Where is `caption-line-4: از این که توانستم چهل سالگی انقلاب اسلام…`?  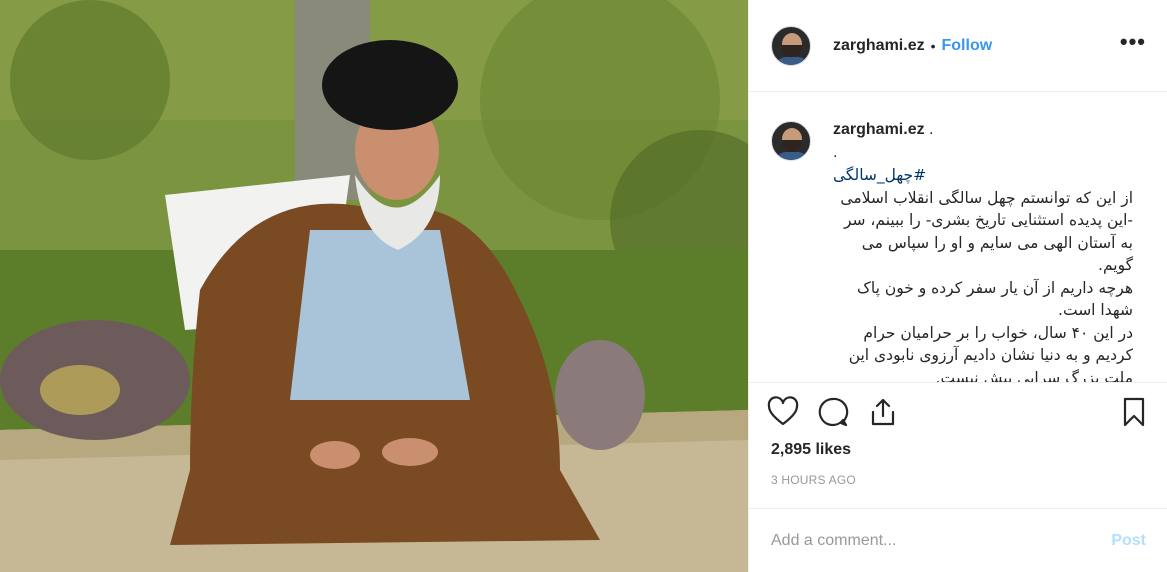 caption-line-4: از این که توانستم چهل سالگی انقلاب اسلام… is located at coordinates (986, 231).